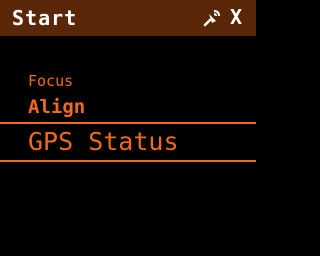  Describe the element at coordinates (128, 82) in the screenshot. I see `menu-item-focus: Focus` at that location.